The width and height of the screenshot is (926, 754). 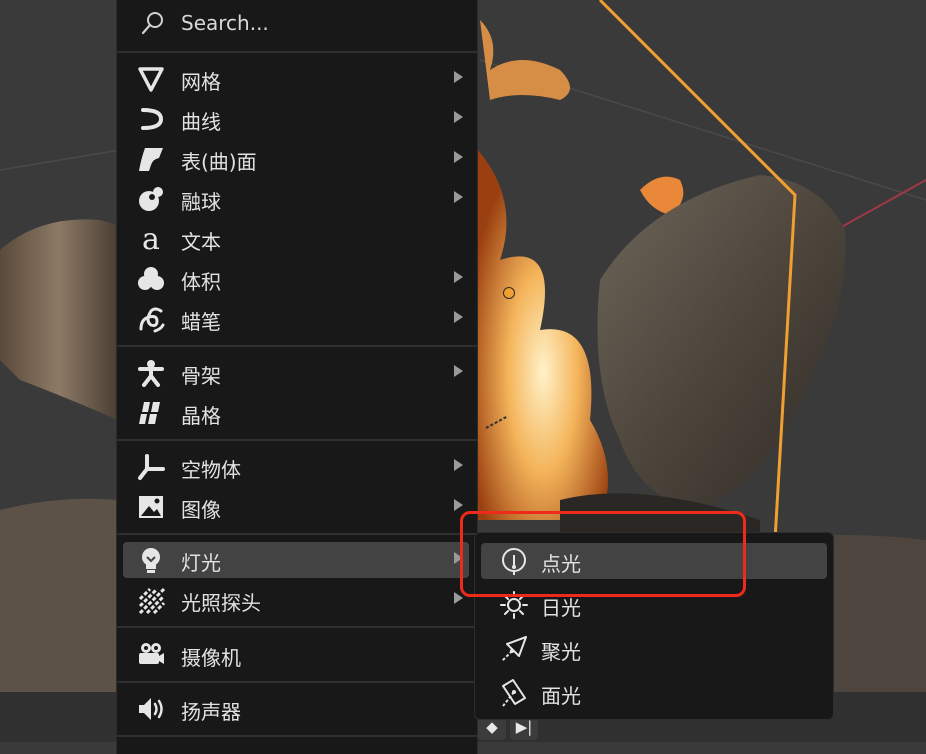 What do you see at coordinates (151, 507) in the screenshot?
I see `image-icon` at bounding box center [151, 507].